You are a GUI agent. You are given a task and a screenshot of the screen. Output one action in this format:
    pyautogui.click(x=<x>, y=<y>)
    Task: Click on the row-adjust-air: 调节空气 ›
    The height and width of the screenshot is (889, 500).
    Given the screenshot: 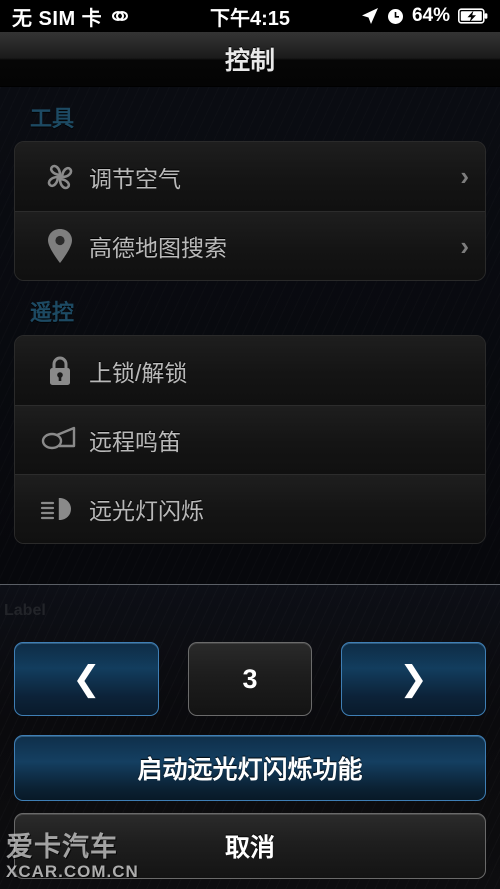 What is the action you would take?
    pyautogui.click(x=250, y=176)
    